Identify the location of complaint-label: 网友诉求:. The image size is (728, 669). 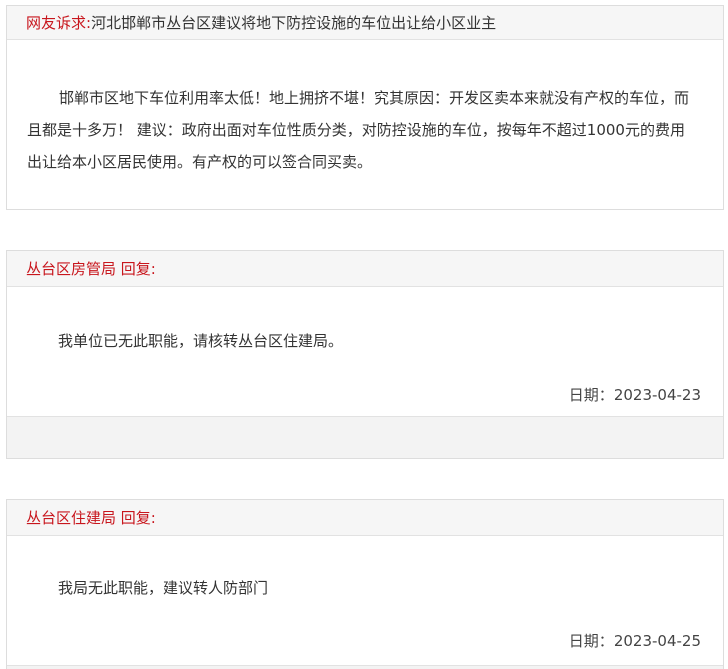
(59, 23).